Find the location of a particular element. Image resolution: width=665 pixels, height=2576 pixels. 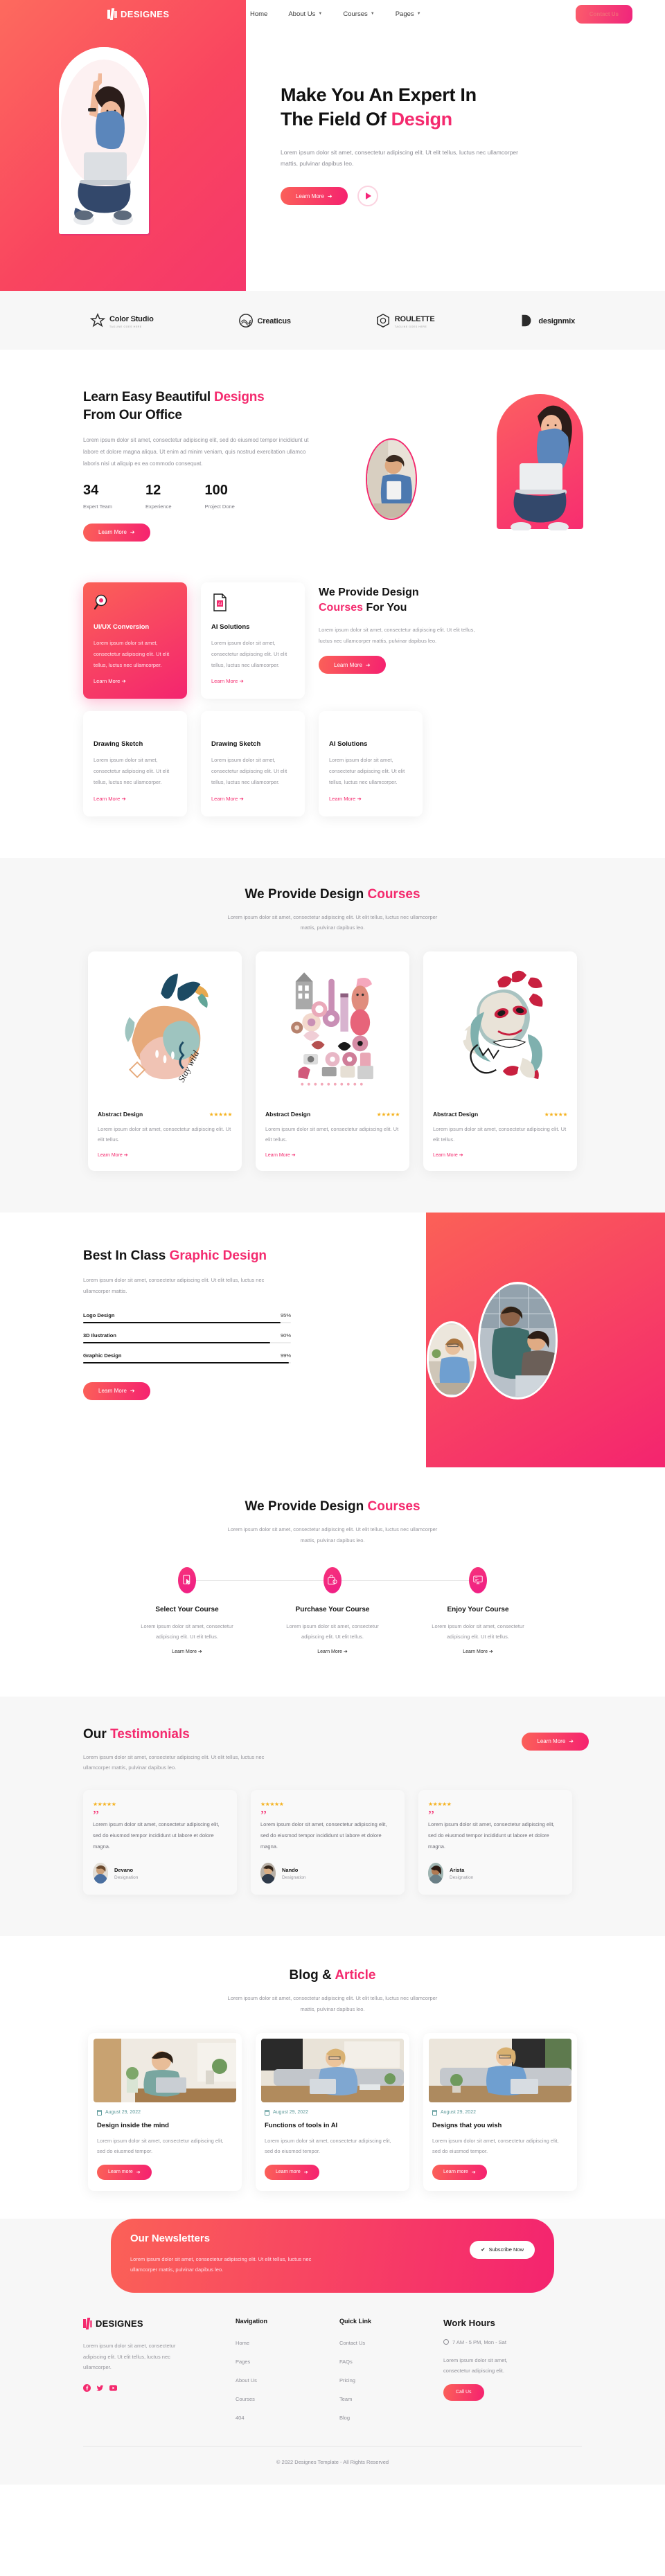

footer-link-home: Home is located at coordinates (242, 2343).